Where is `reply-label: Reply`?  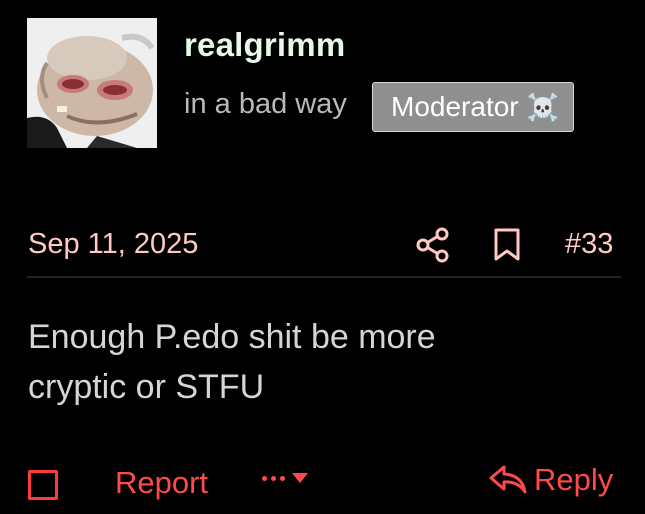
reply-label: Reply is located at coordinates (574, 479).